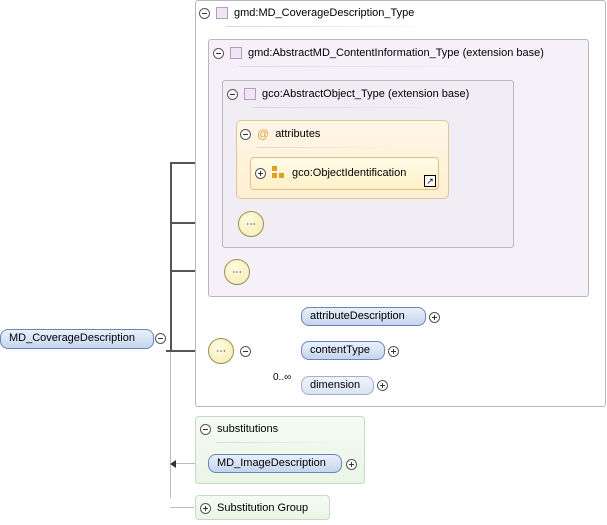 The image size is (607, 525). What do you see at coordinates (349, 173) in the screenshot?
I see `object-identification-label: gco:ObjectIdentification` at bounding box center [349, 173].